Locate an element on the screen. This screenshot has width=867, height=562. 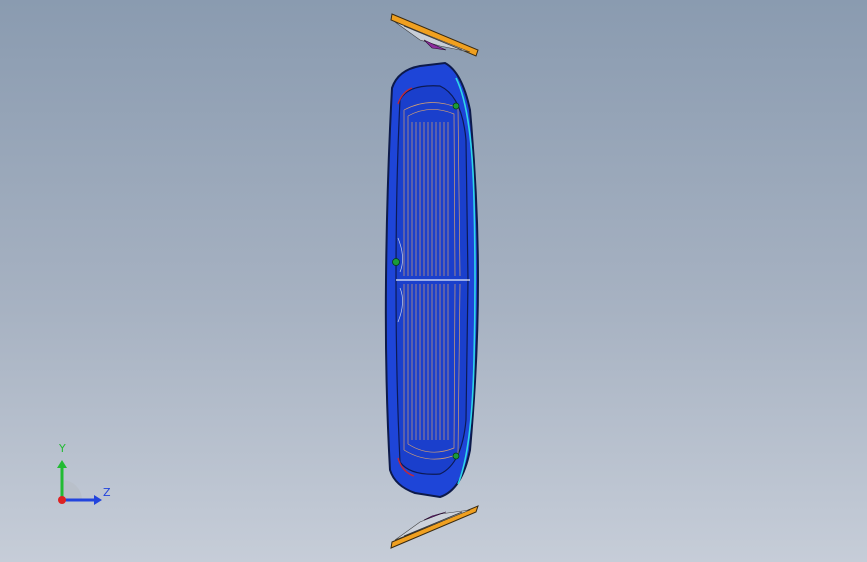
bottom-connector is located at coordinates (456, 456).